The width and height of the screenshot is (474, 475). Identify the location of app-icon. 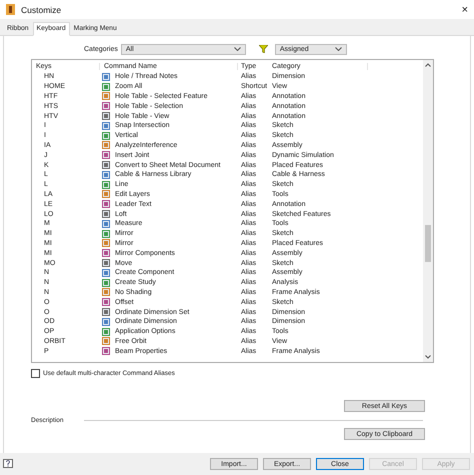
(10, 9).